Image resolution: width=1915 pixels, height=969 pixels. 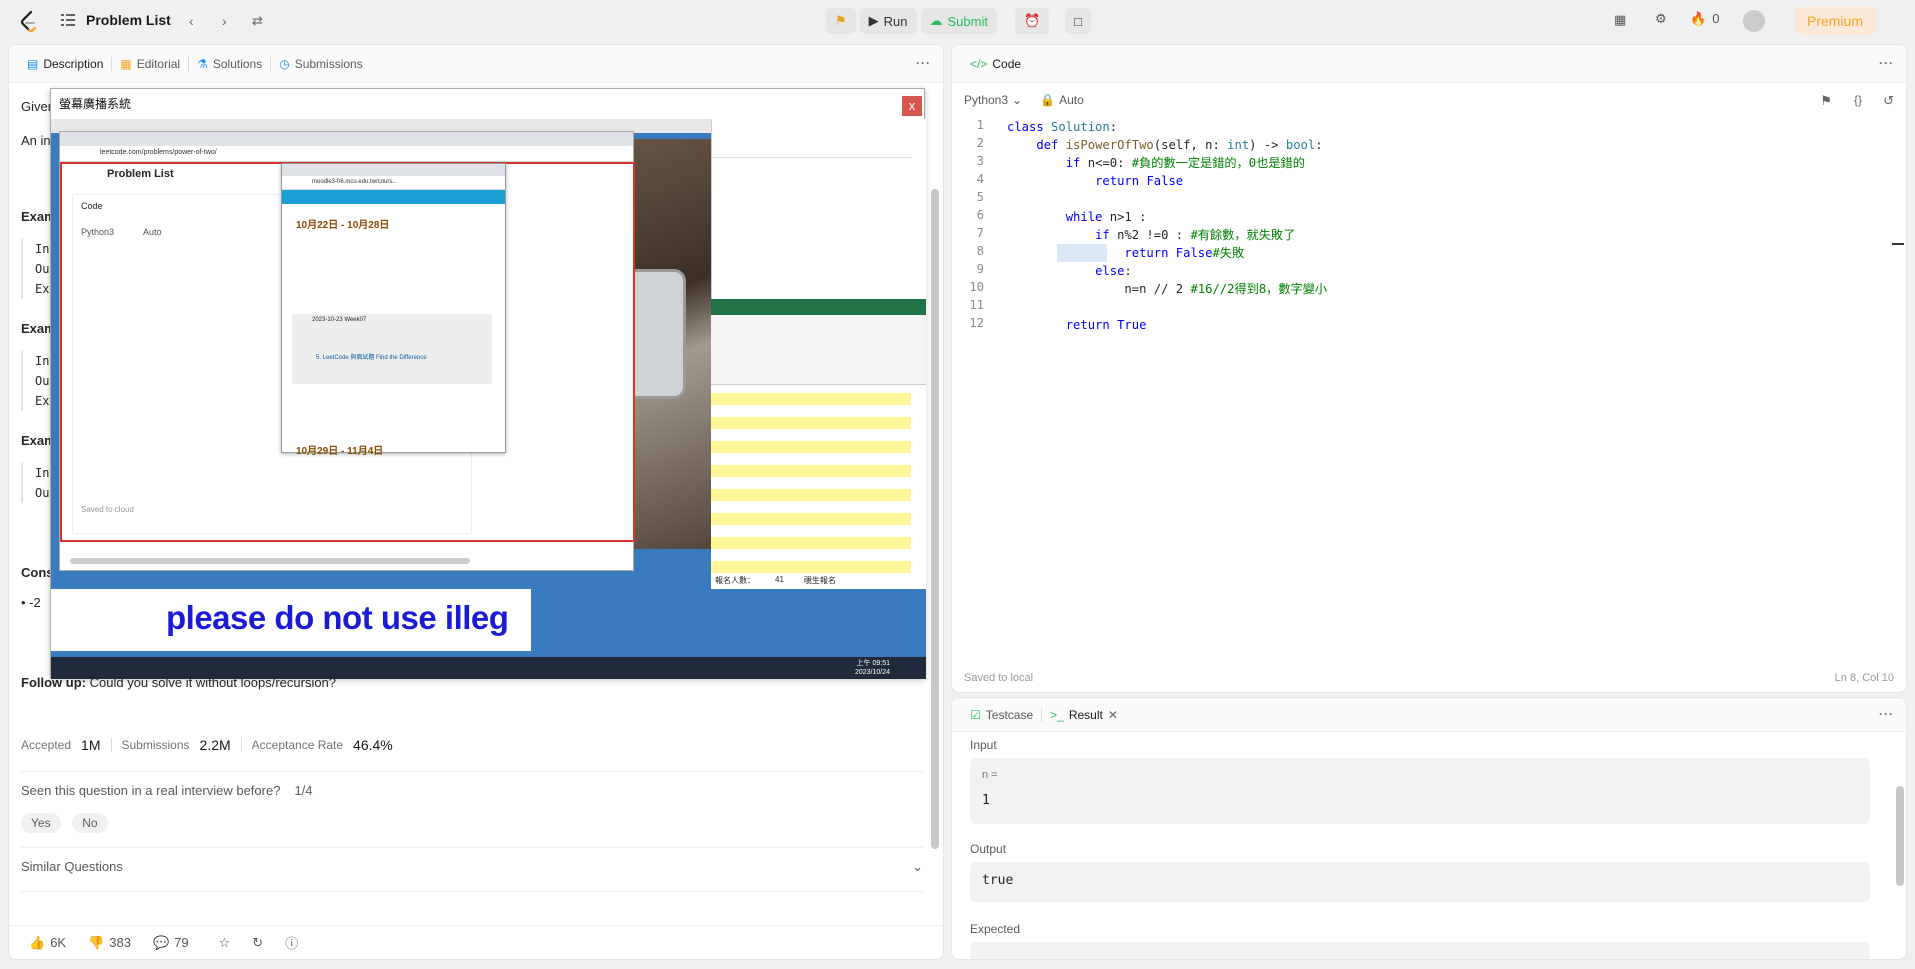 What do you see at coordinates (224, 21) in the screenshot?
I see `next-problem-icon: ›` at bounding box center [224, 21].